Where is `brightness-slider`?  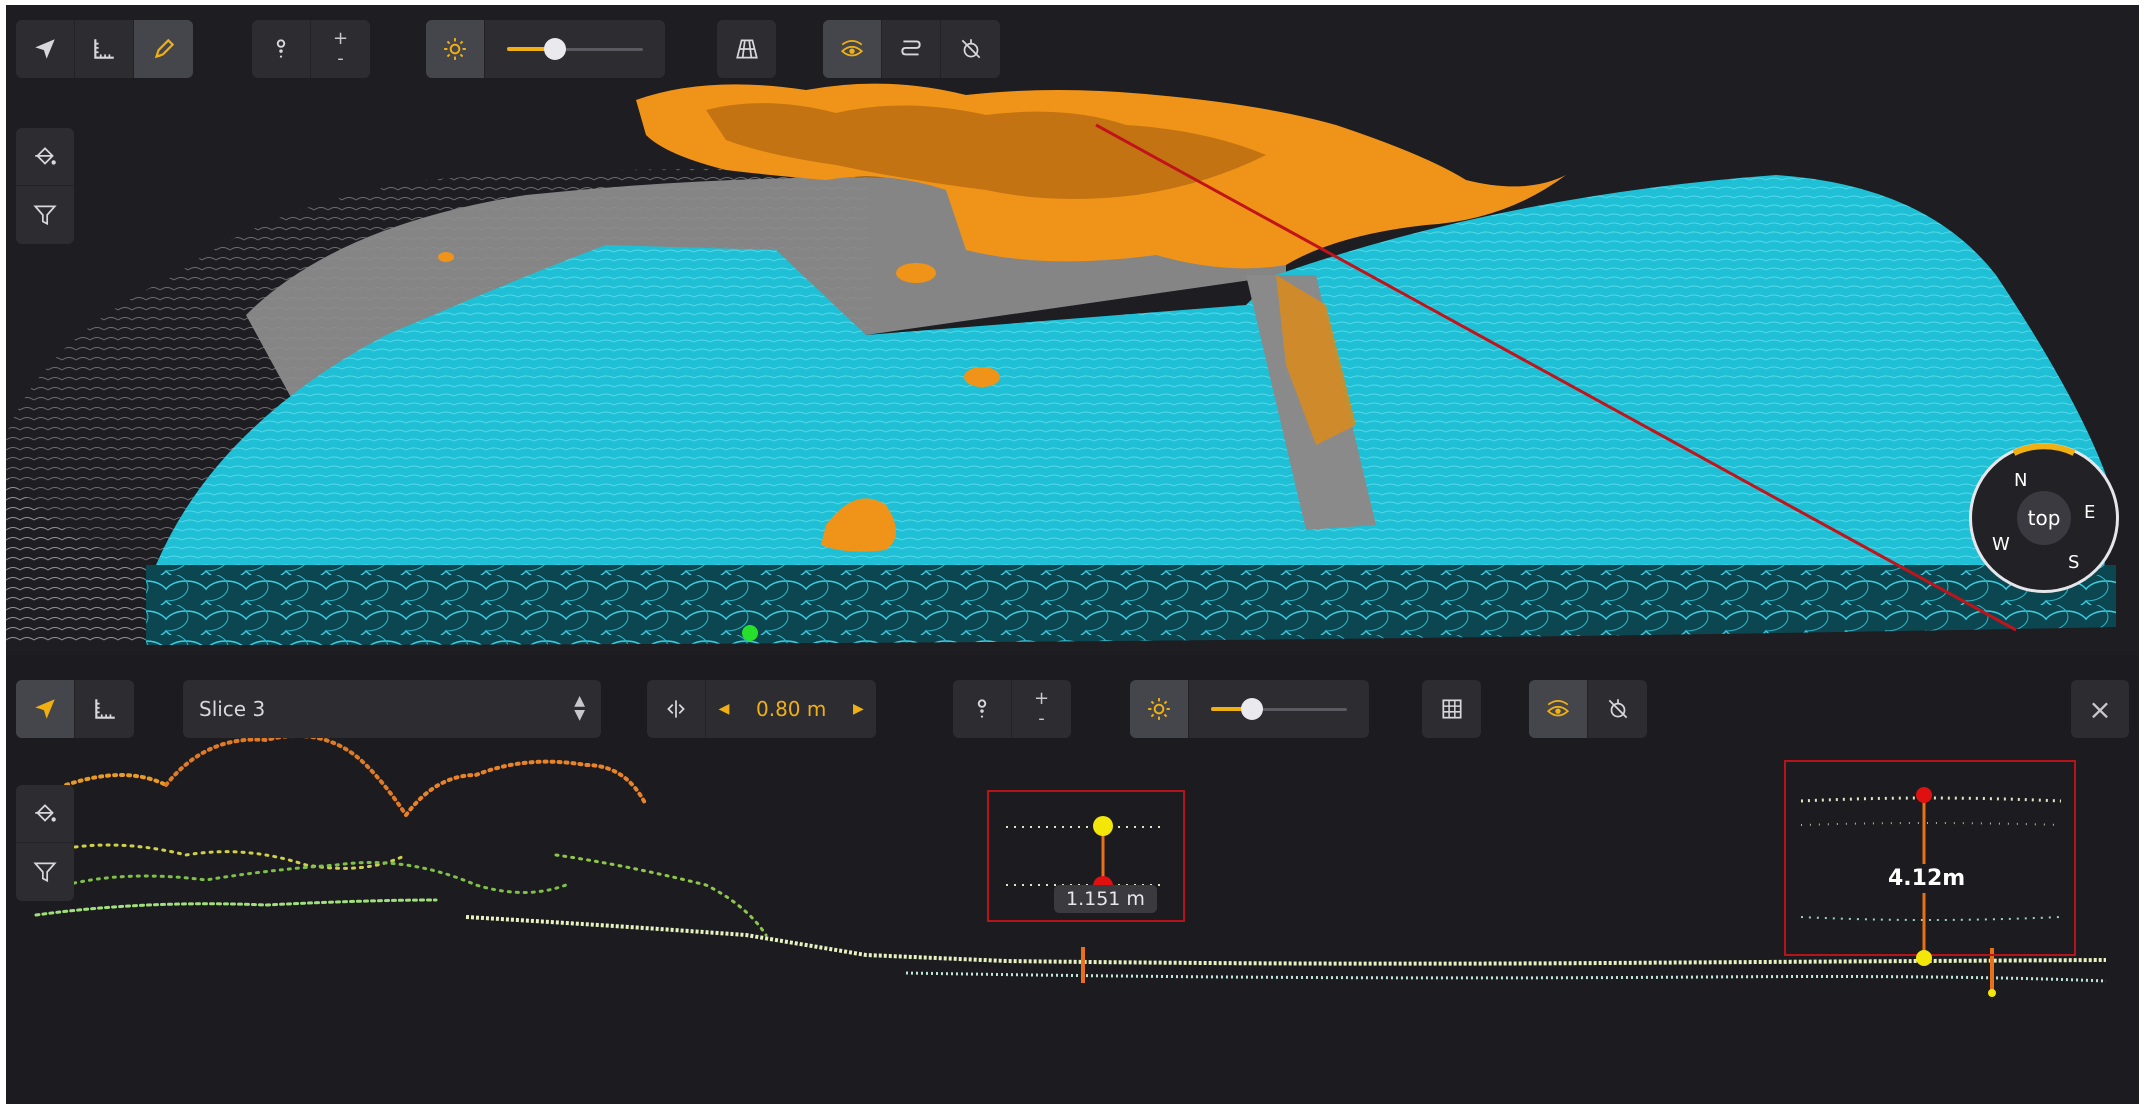
brightness-slider is located at coordinates (575, 49).